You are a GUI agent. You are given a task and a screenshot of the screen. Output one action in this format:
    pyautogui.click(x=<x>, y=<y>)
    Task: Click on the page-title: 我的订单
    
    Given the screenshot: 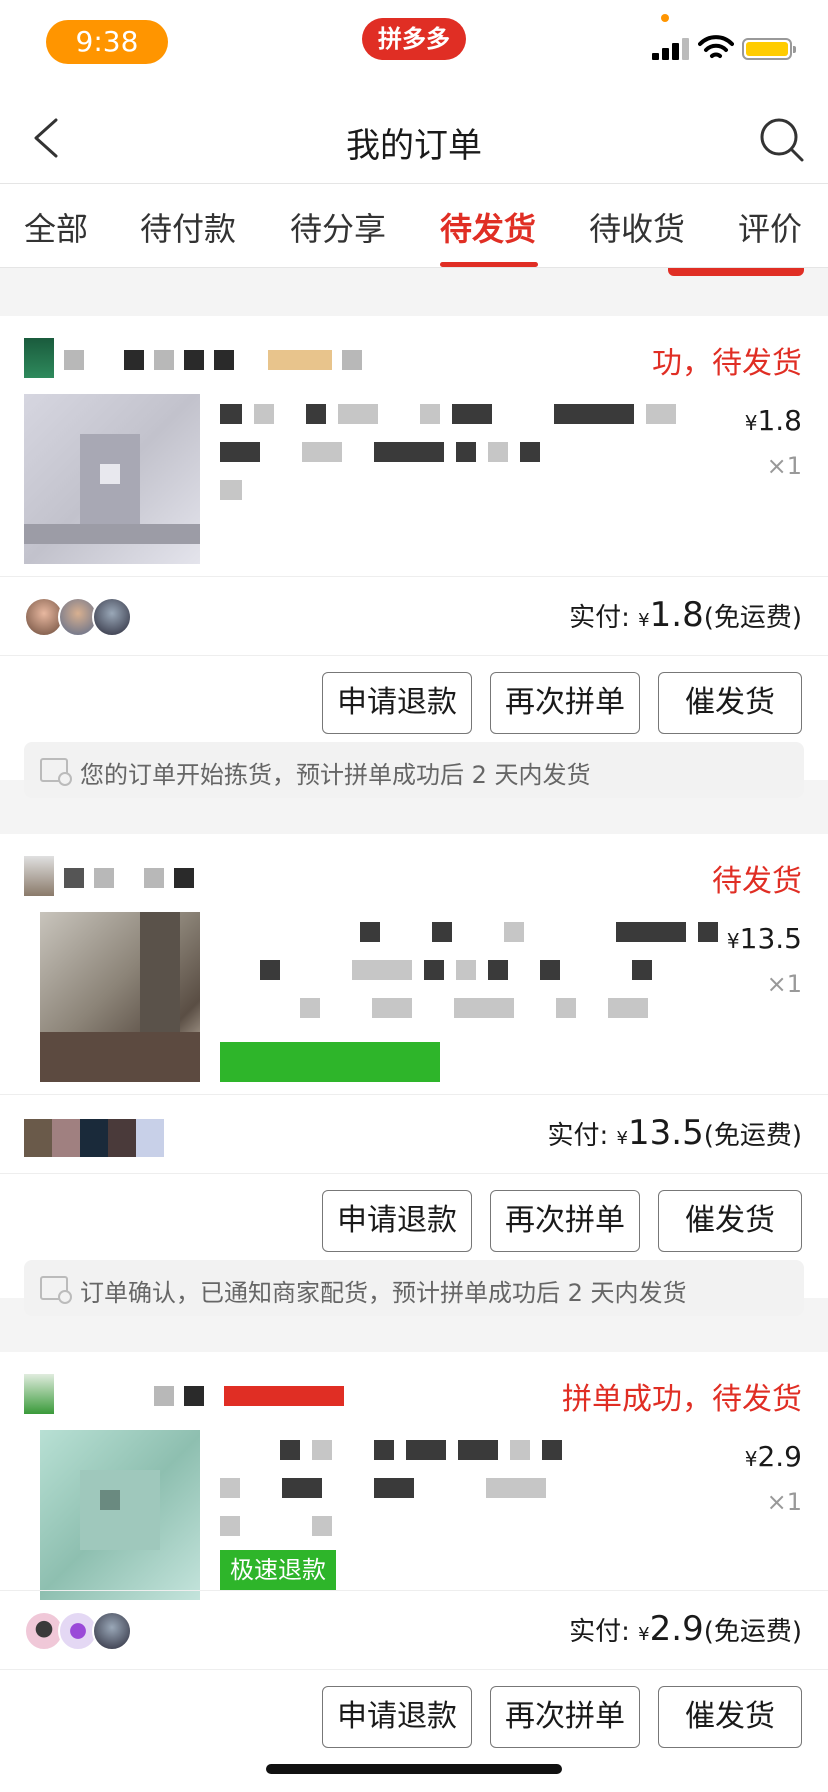 What is the action you would take?
    pyautogui.click(x=414, y=146)
    